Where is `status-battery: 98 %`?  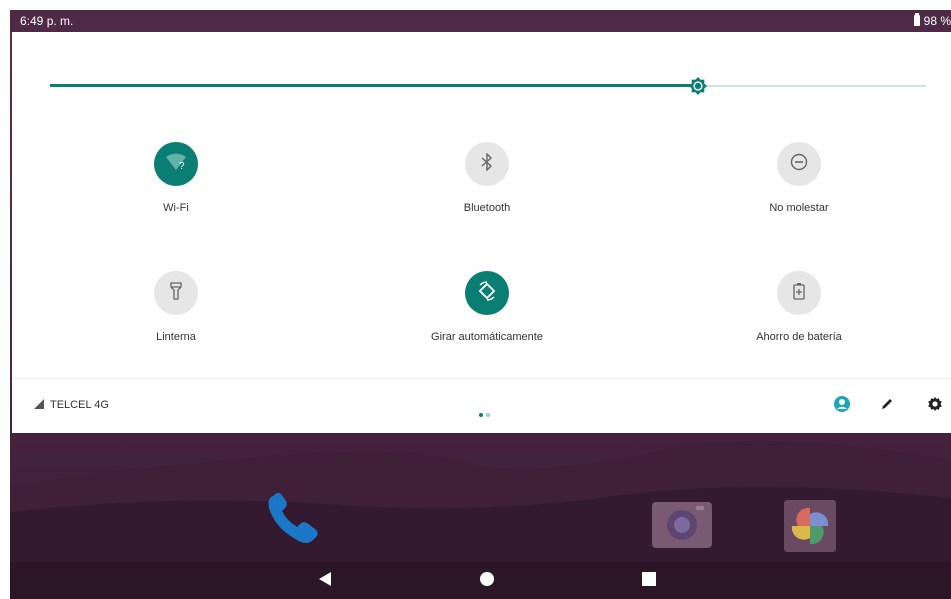
status-battery: 98 % is located at coordinates (932, 20).